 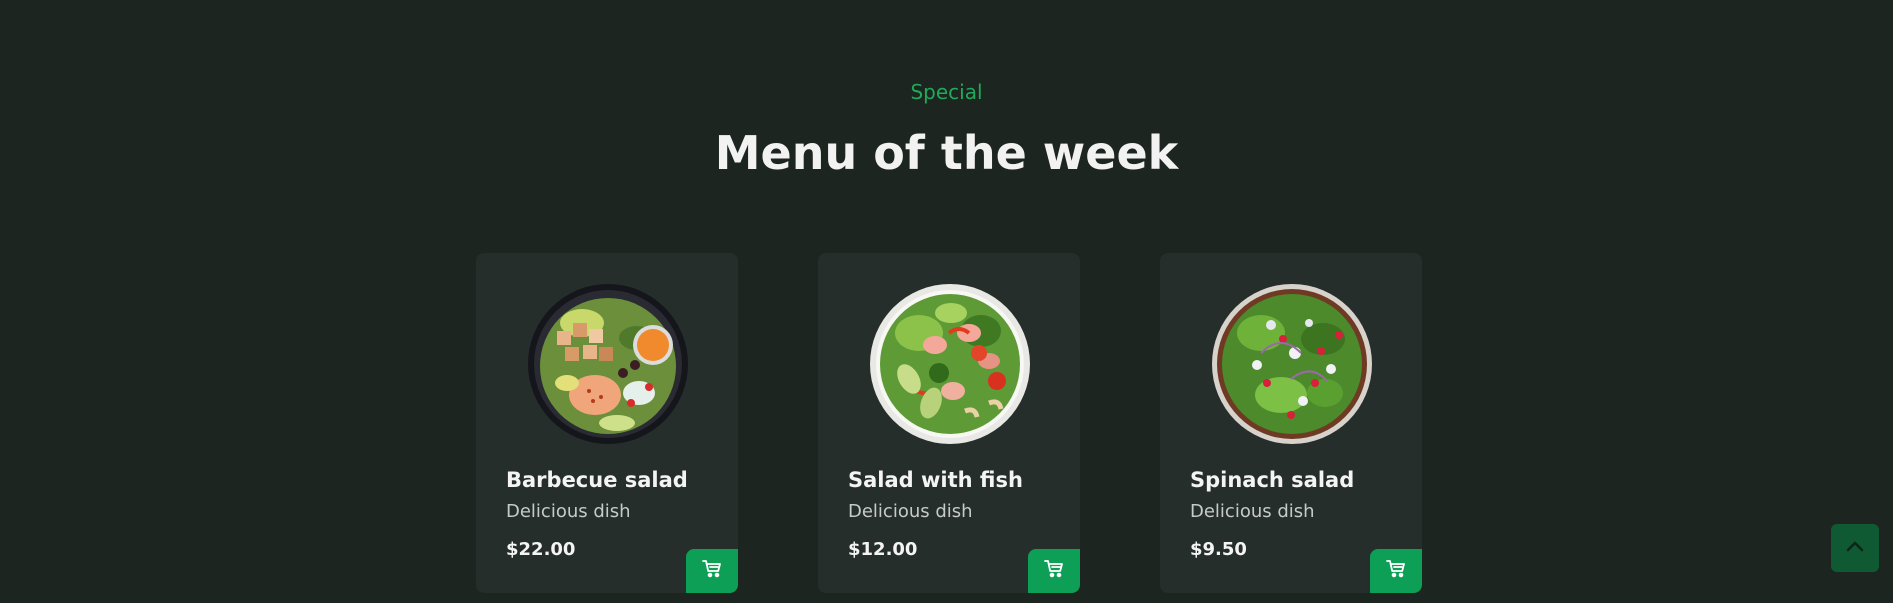 What do you see at coordinates (935, 480) in the screenshot?
I see `dish-name: Salad with fish` at bounding box center [935, 480].